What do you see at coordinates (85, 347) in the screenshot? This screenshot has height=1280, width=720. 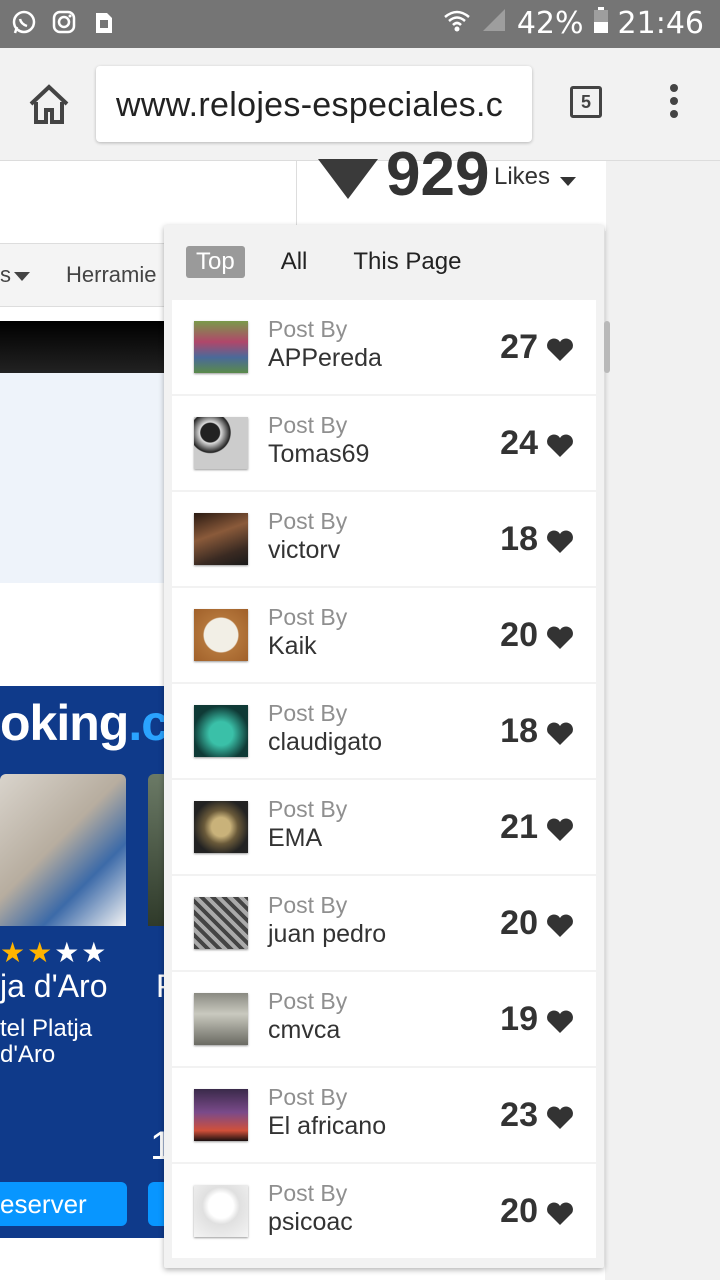 I see `page-header-bar` at bounding box center [85, 347].